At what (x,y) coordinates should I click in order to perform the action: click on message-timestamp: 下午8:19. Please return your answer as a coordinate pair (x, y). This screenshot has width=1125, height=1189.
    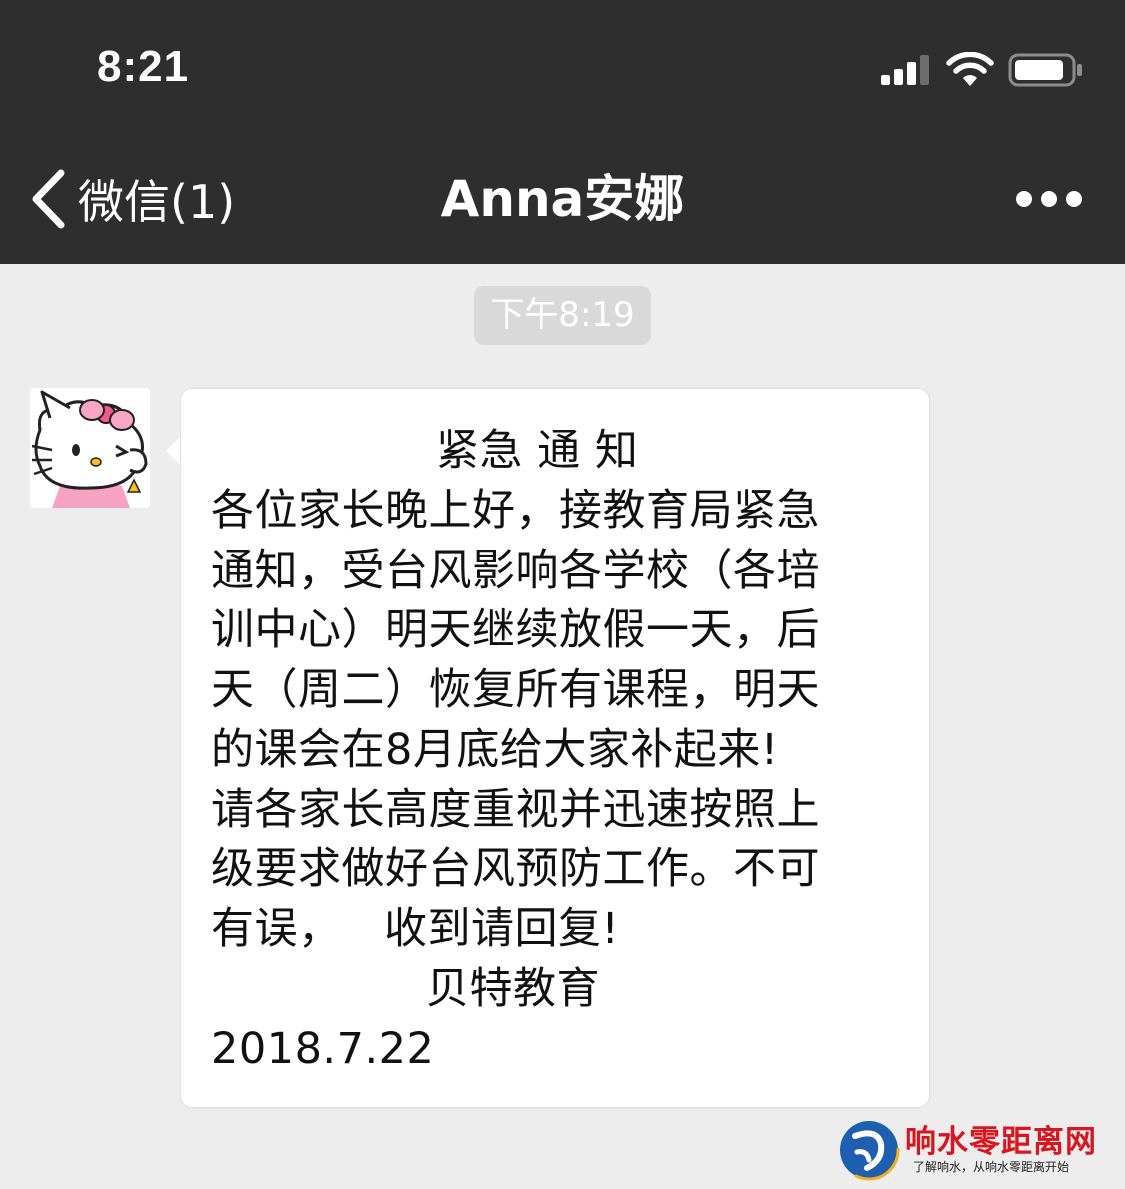
    Looking at the image, I should click on (562, 315).